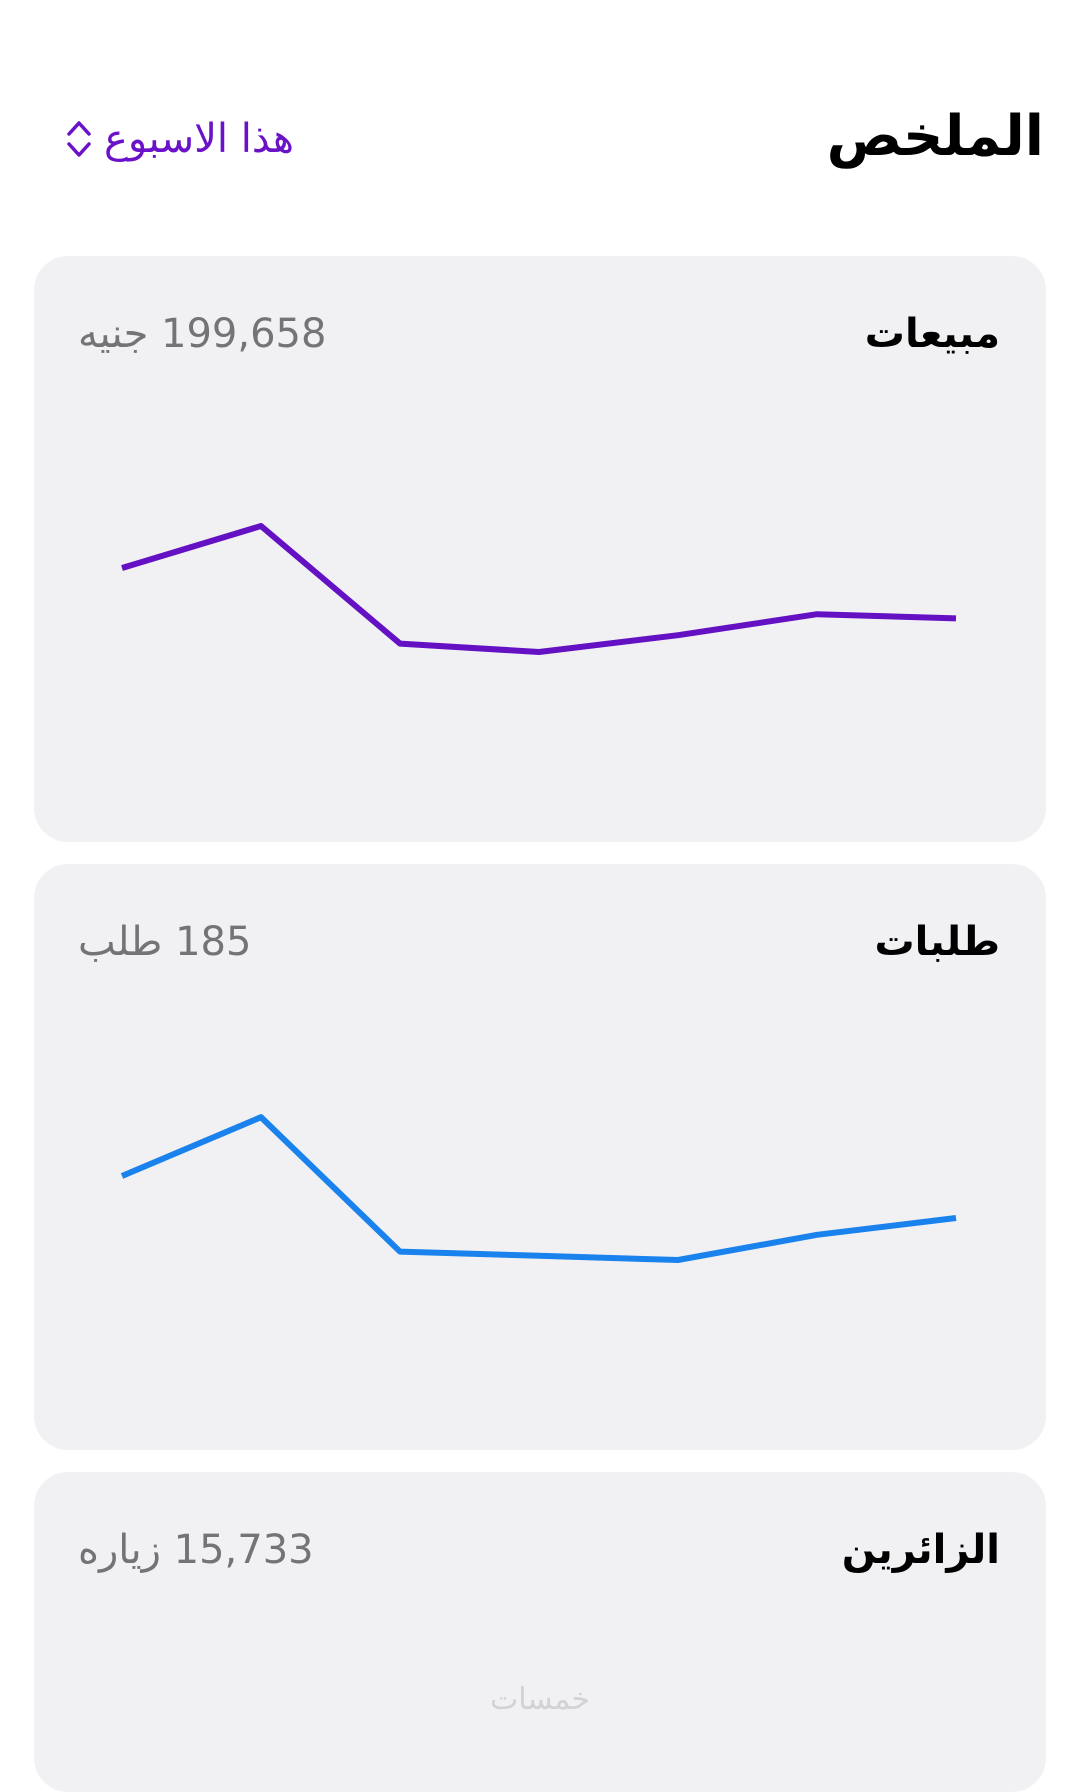 The height and width of the screenshot is (1792, 1080). Describe the element at coordinates (540, 115) in the screenshot. I see `header: الملخص هذا الاسبوع` at that location.